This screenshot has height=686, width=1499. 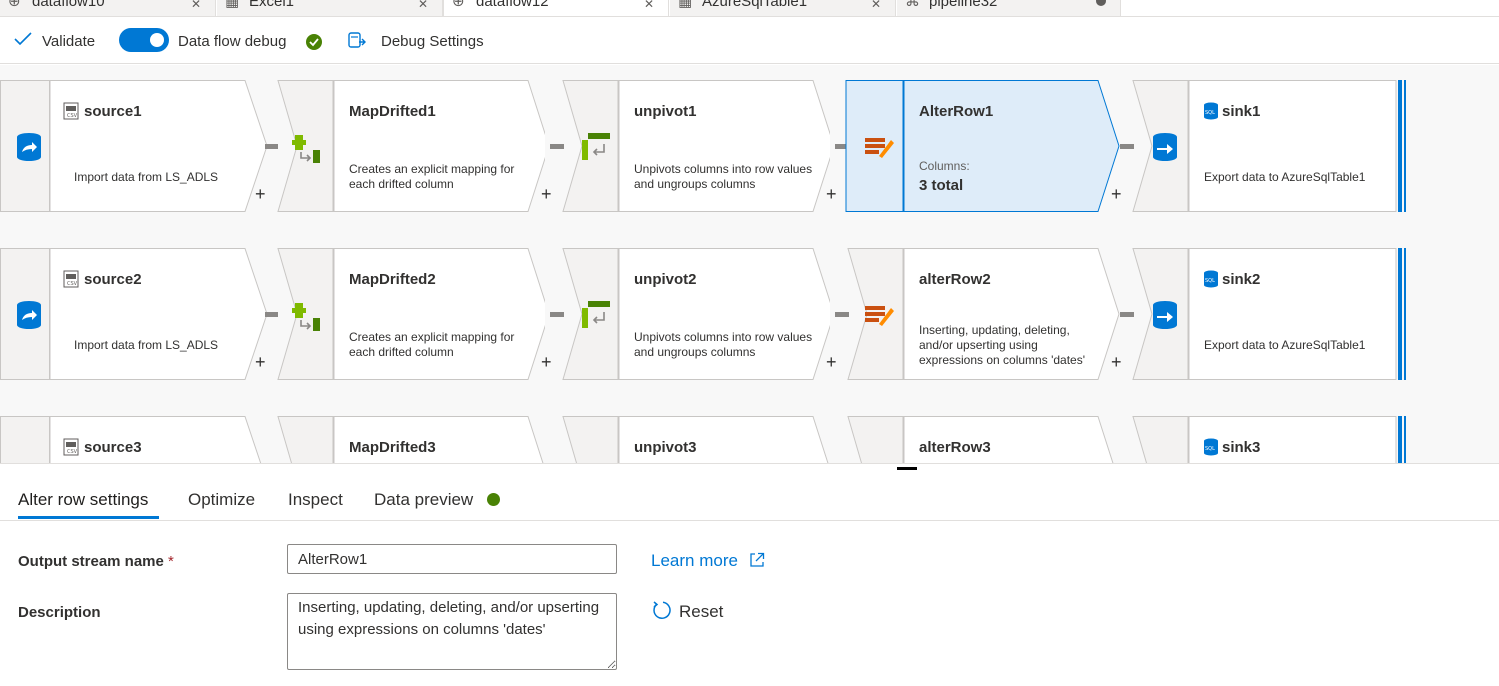 I want to click on tab-dataflow12: ⊕ dataflow12 ✕, so click(x=556, y=8).